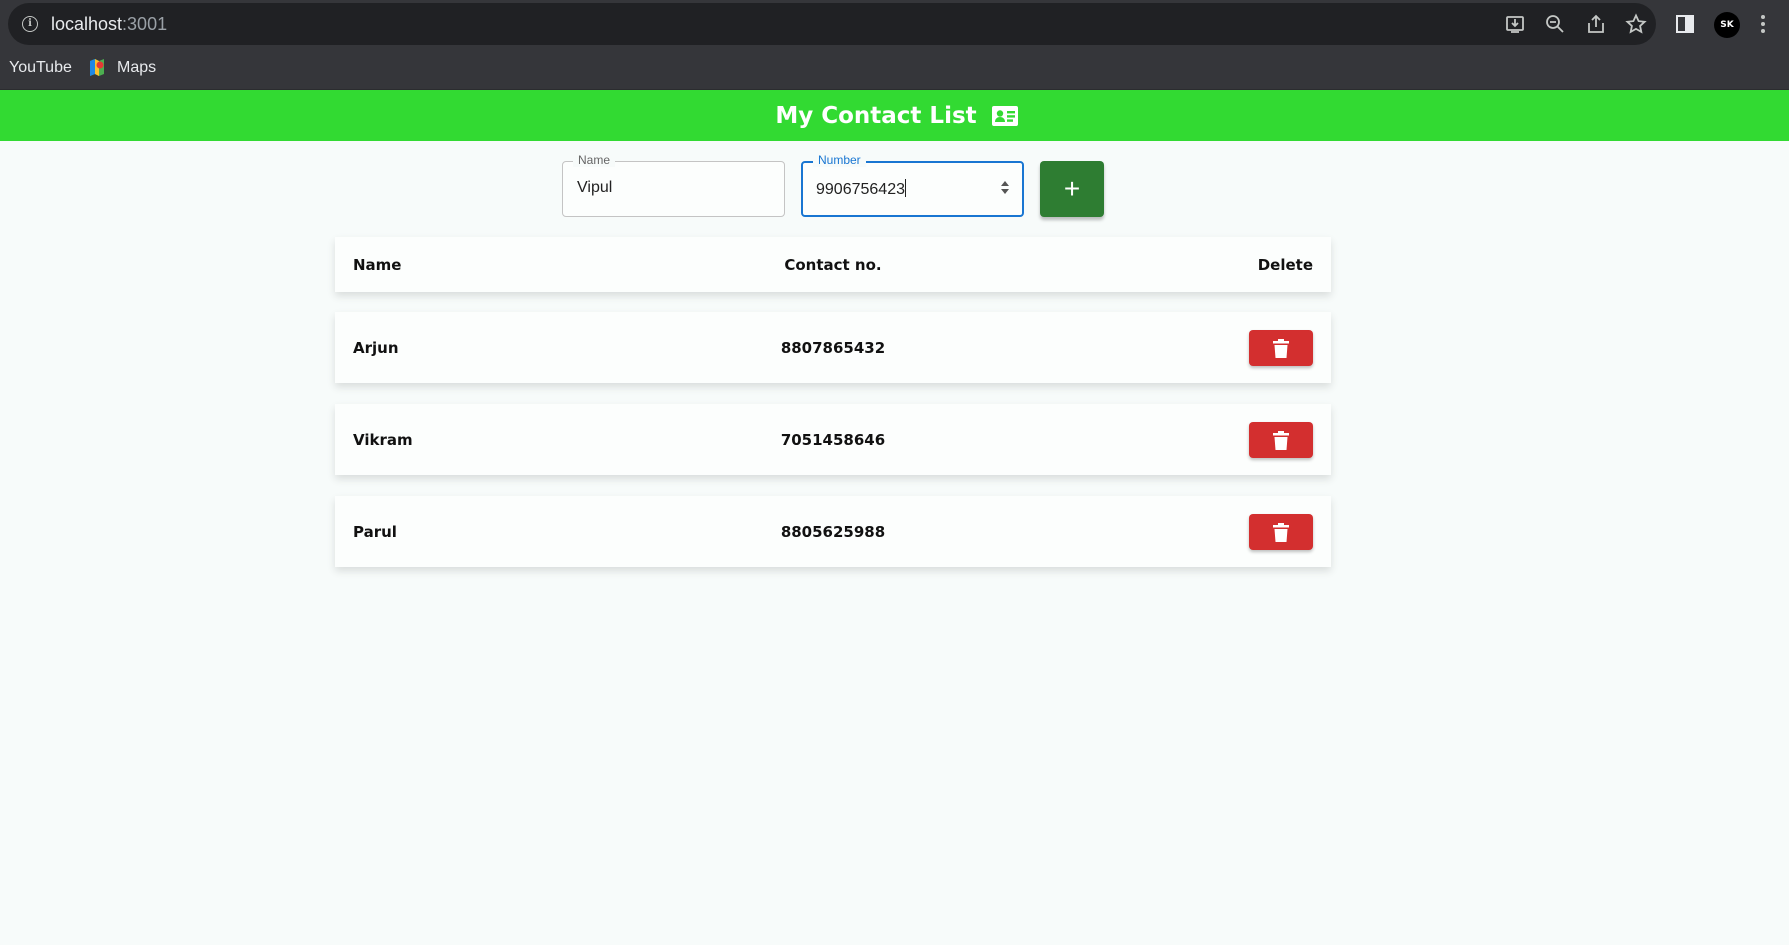  Describe the element at coordinates (40, 68) in the screenshot. I see `bookmark-youtube: YouTube` at that location.